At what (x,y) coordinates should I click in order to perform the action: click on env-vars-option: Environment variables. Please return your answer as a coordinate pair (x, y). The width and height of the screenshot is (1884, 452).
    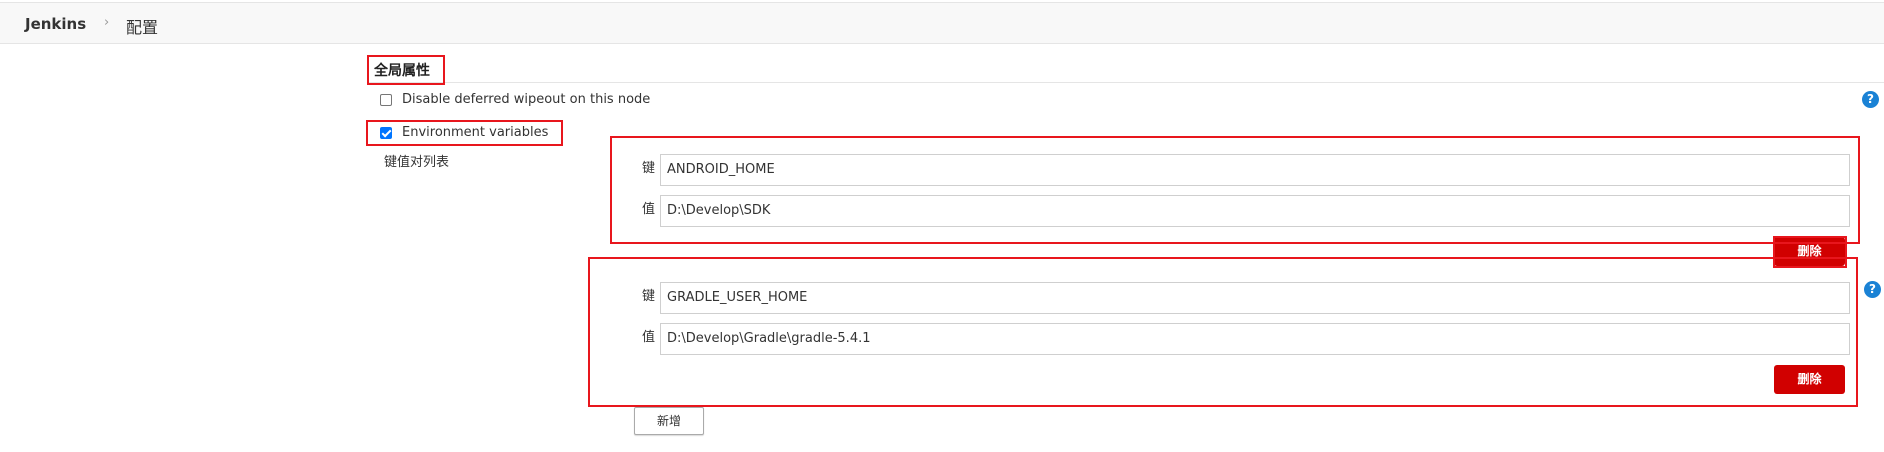
    Looking at the image, I should click on (464, 132).